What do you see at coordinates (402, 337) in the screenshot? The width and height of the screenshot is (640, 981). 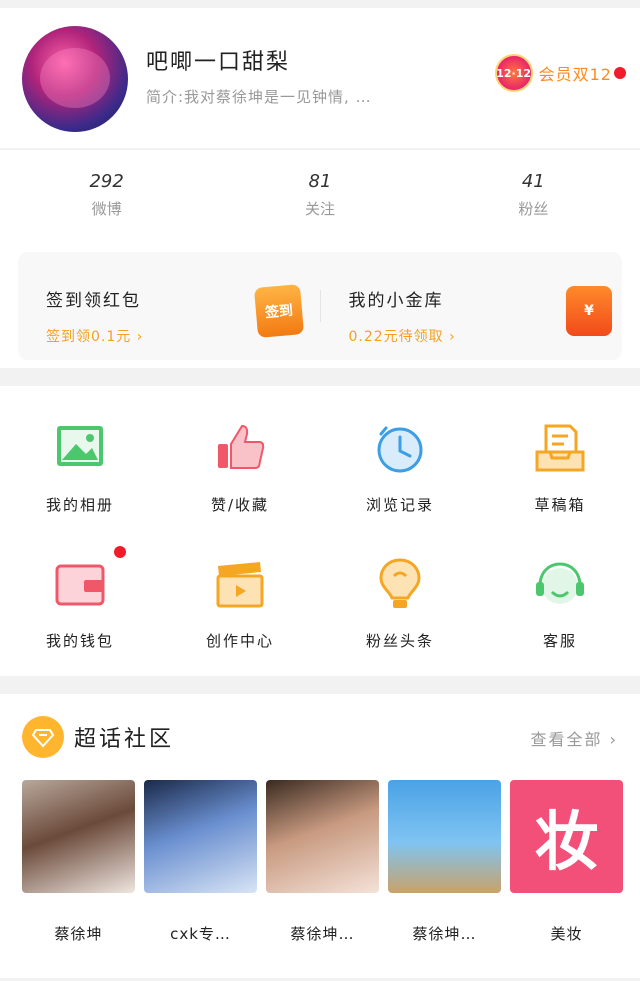 I see `reward-subtitle: 0.22元待领取 ›` at bounding box center [402, 337].